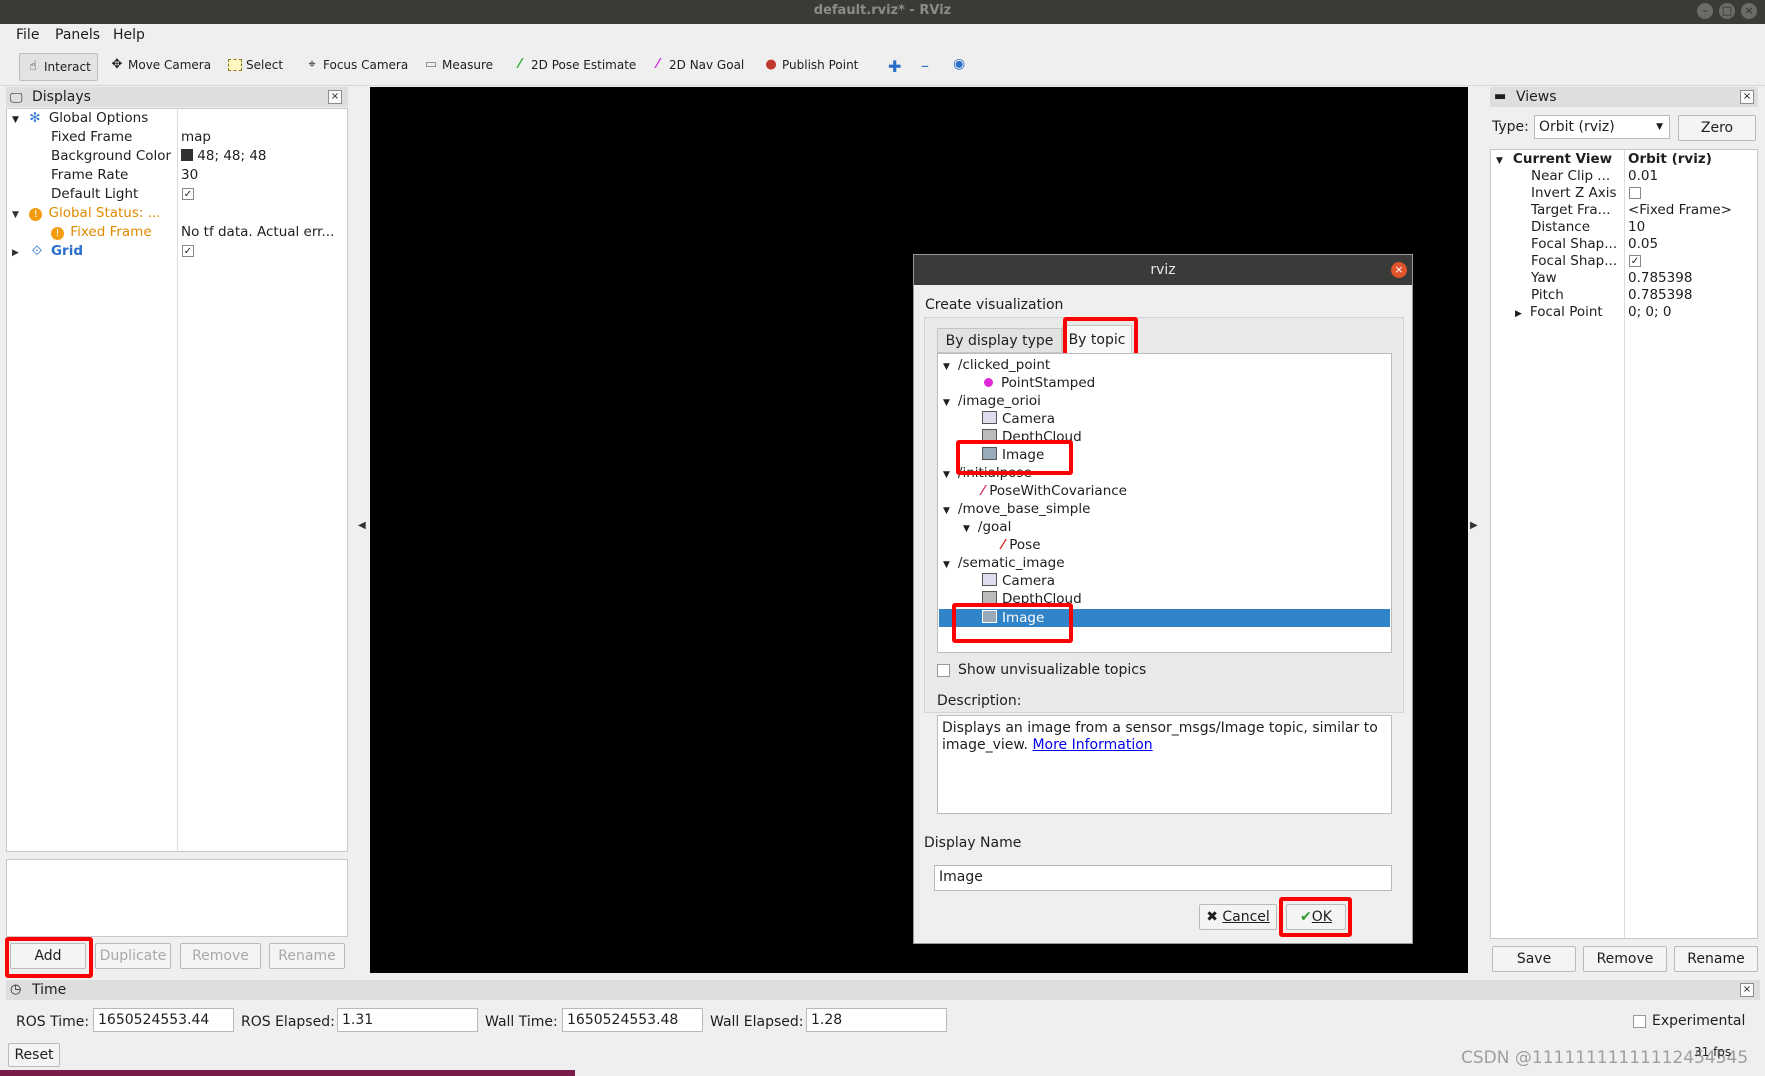 The width and height of the screenshot is (1765, 1076). I want to click on views-save-button: Save, so click(1534, 959).